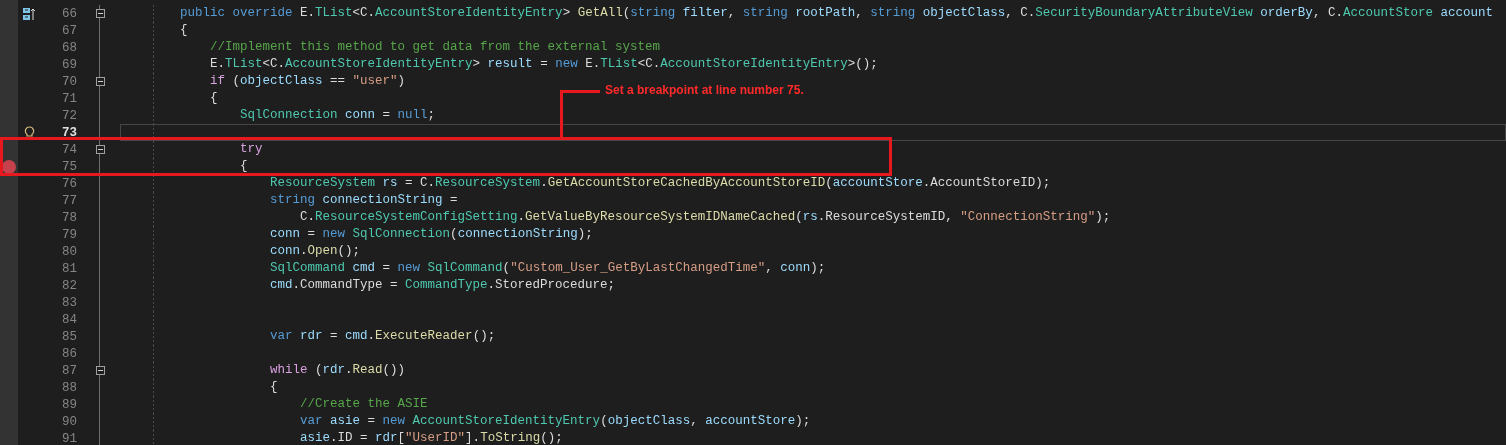 This screenshot has height=445, width=1506. I want to click on code-line: SqlConnection conn = null;, so click(338, 115).